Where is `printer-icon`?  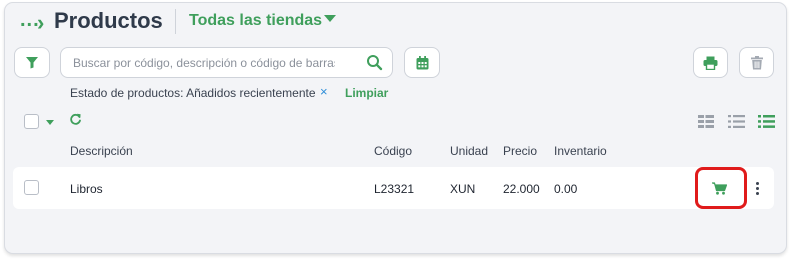
printer-icon is located at coordinates (710, 63).